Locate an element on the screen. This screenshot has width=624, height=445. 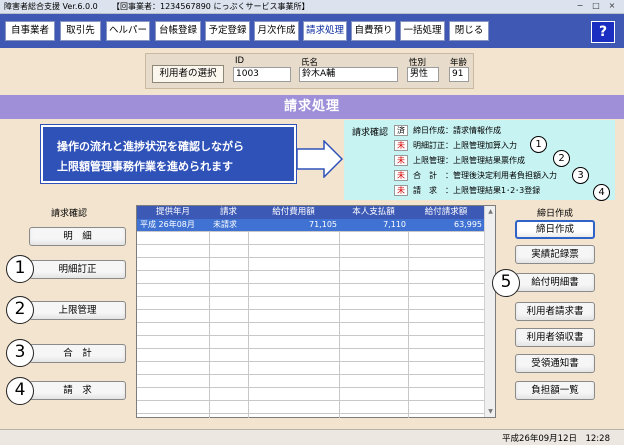
detail-button: 明 細 is located at coordinates (77, 236).